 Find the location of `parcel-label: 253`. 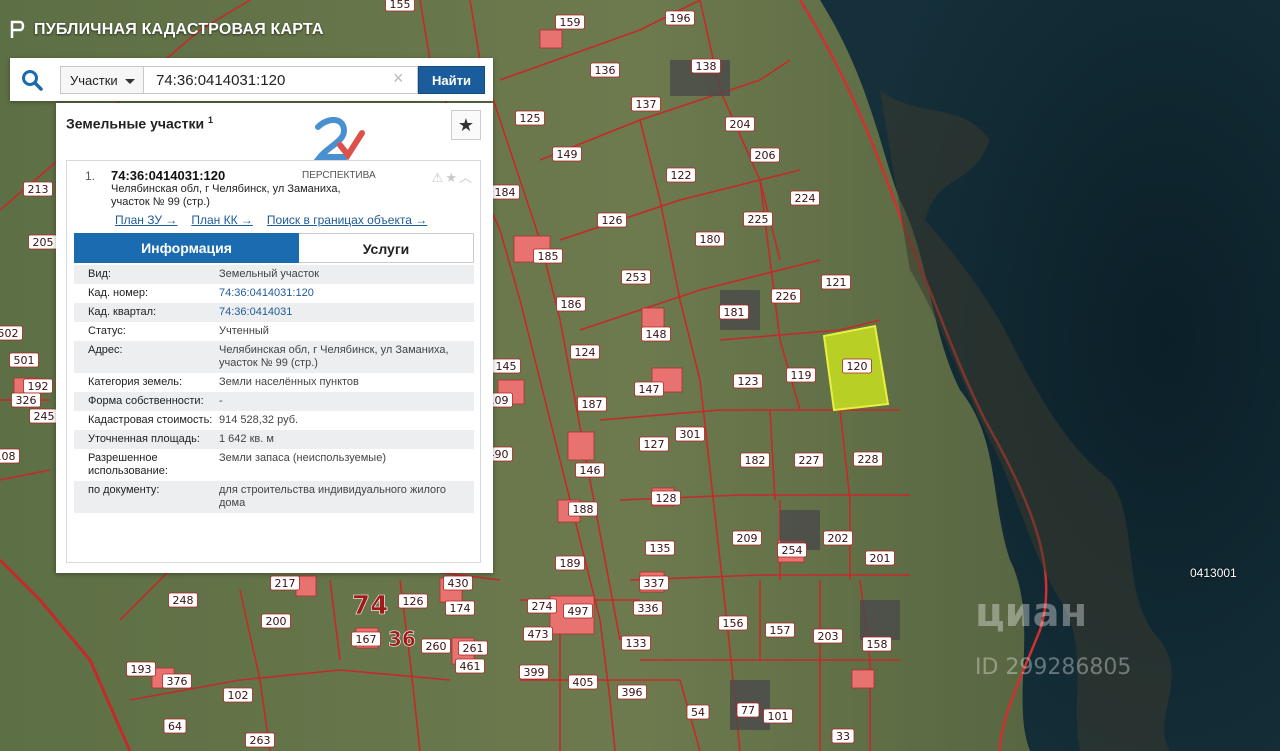

parcel-label: 253 is located at coordinates (636, 277).